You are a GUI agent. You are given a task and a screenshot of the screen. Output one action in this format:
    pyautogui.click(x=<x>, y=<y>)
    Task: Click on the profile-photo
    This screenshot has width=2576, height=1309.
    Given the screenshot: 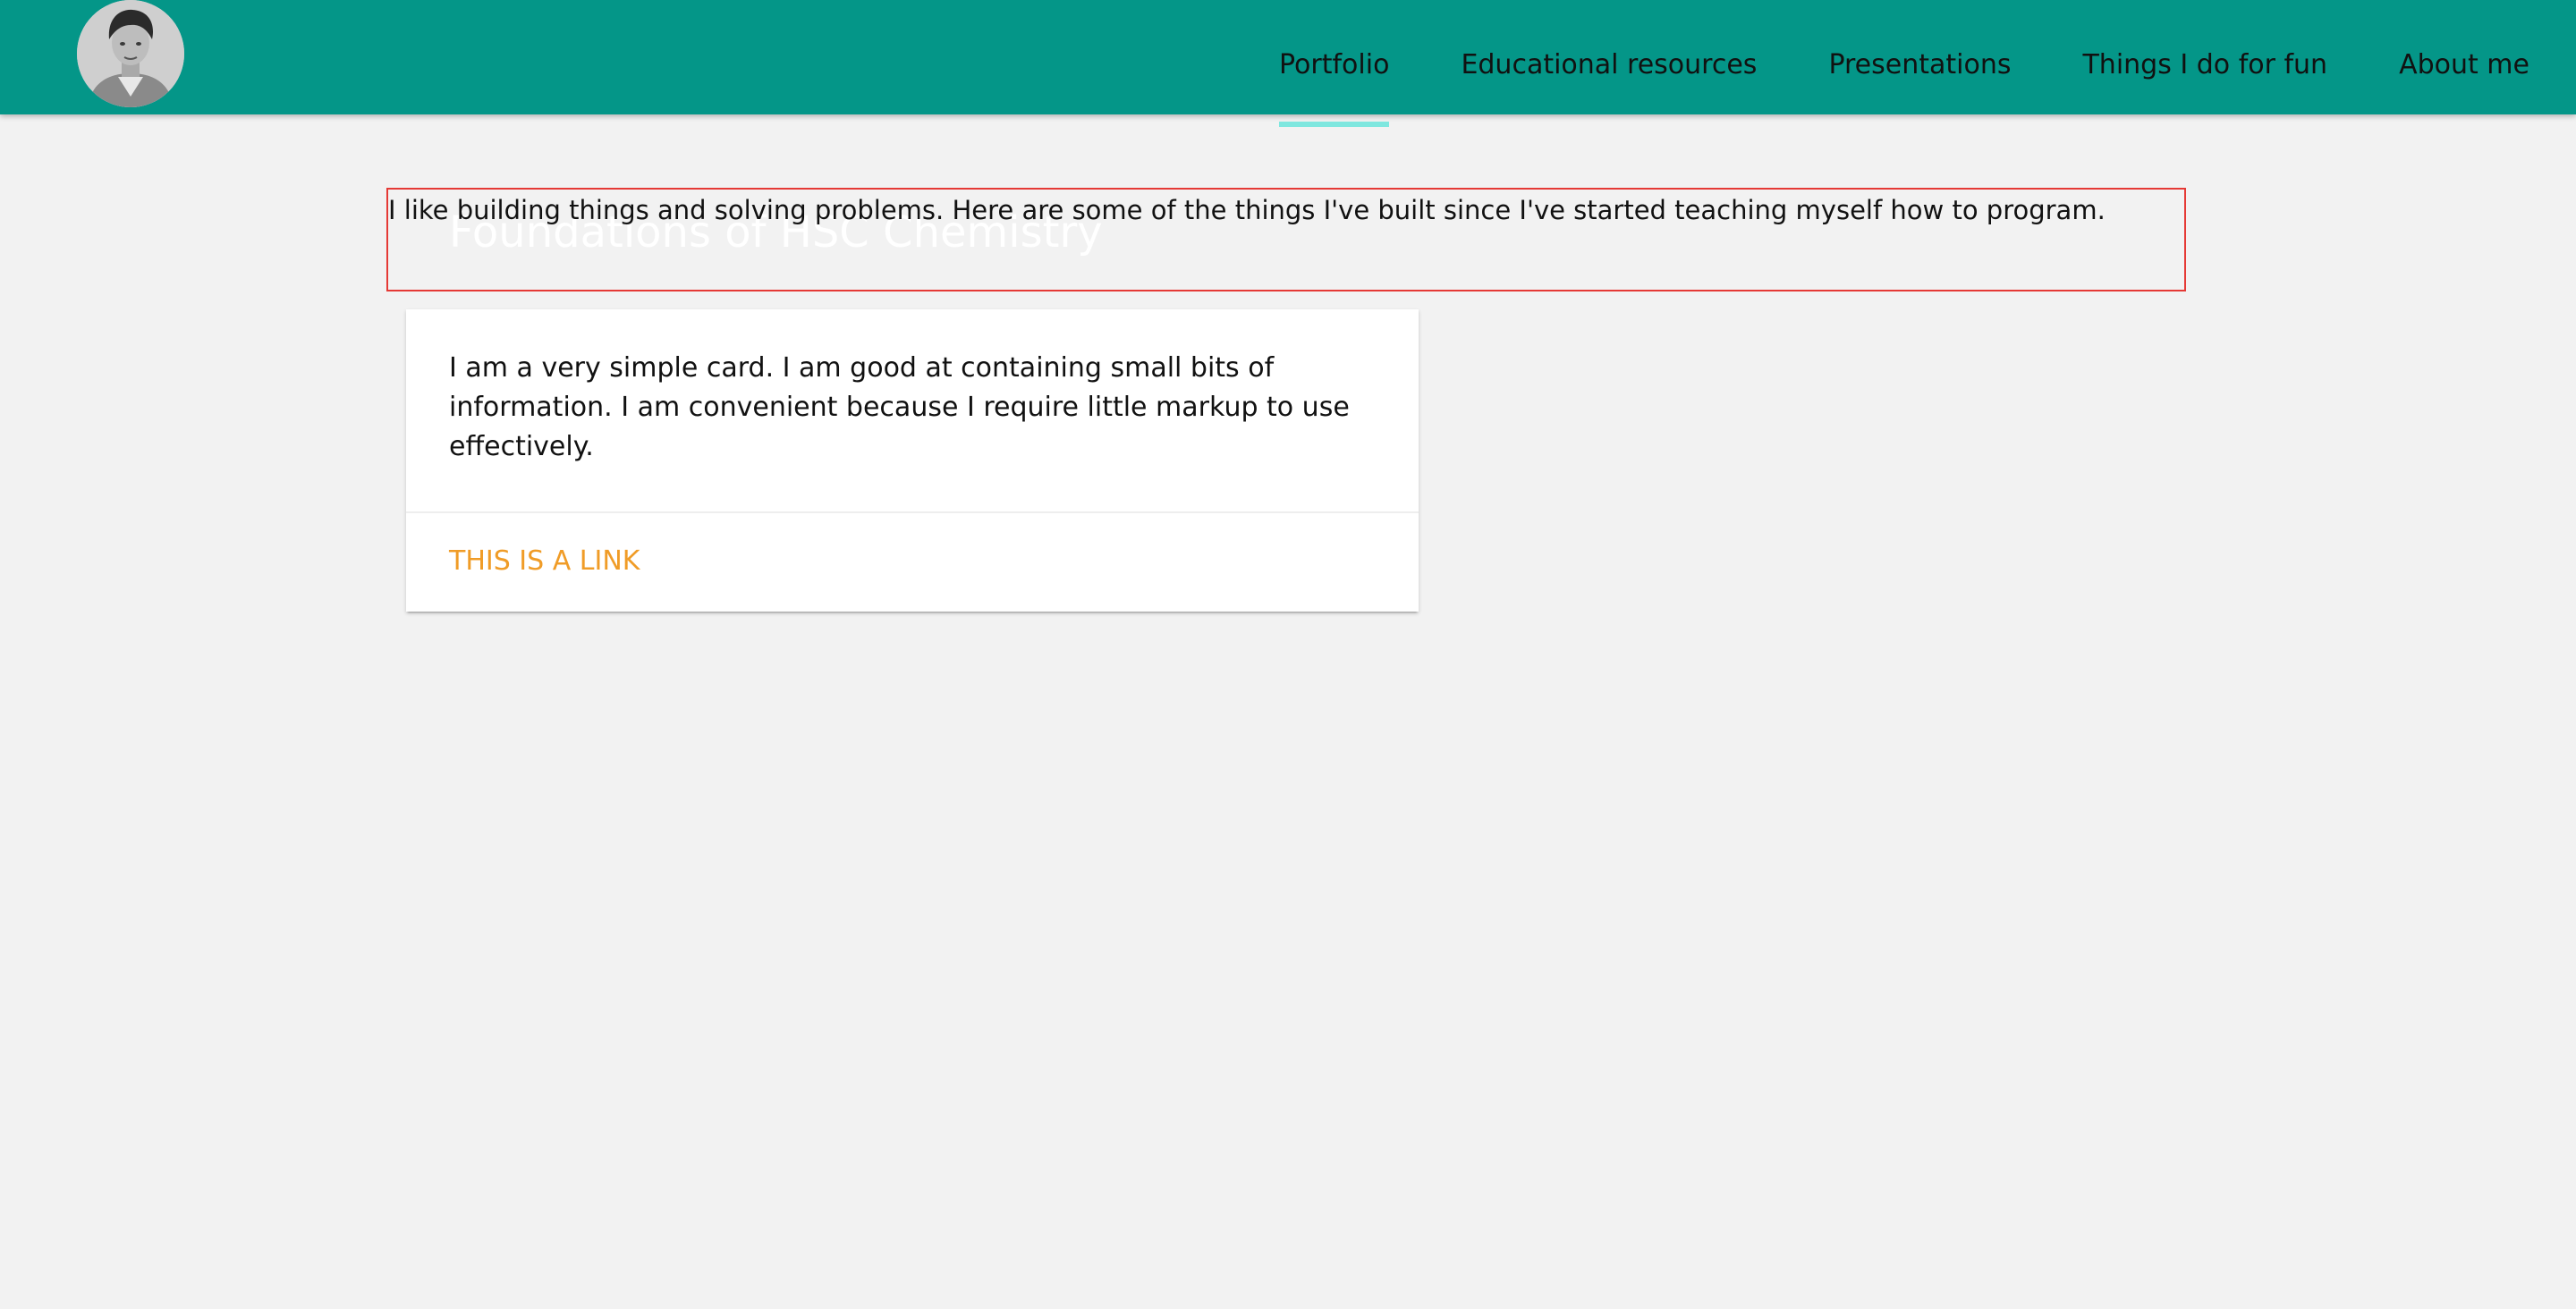 What is the action you would take?
    pyautogui.click(x=130, y=53)
    